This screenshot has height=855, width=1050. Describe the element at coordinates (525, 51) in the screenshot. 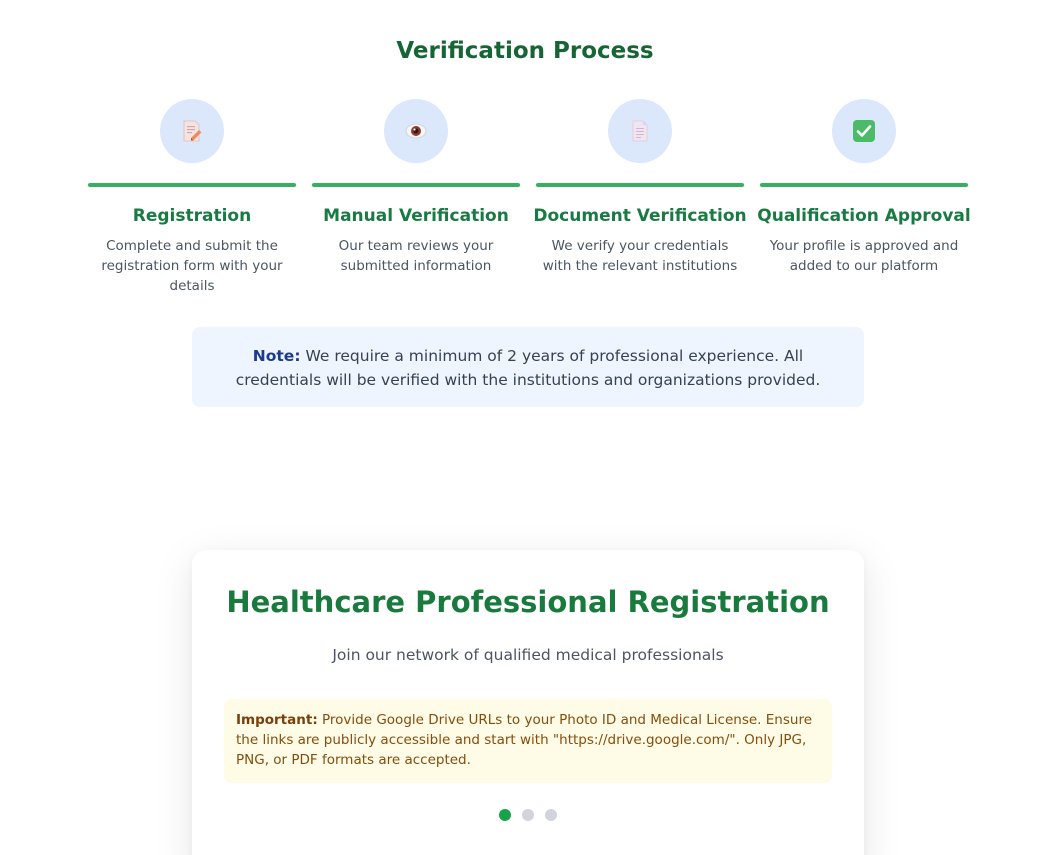

I see `verification-title: Verification Process` at that location.